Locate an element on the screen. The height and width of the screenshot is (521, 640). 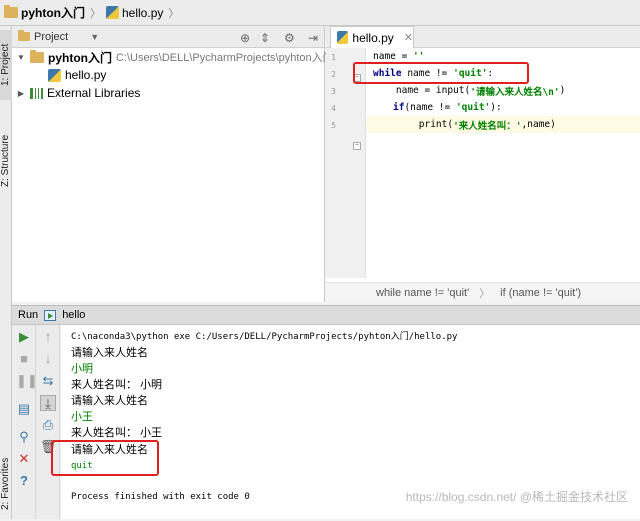
run-config-icon is located at coordinates (50, 315).